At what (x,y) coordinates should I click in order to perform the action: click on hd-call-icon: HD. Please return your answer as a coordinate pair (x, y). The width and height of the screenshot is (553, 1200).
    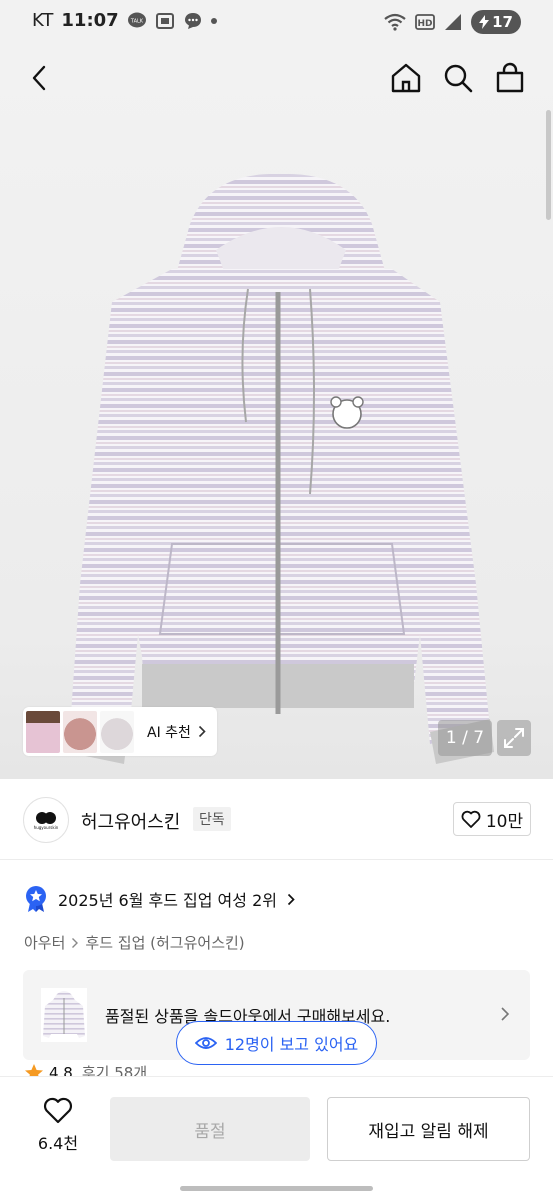
    Looking at the image, I should click on (425, 22).